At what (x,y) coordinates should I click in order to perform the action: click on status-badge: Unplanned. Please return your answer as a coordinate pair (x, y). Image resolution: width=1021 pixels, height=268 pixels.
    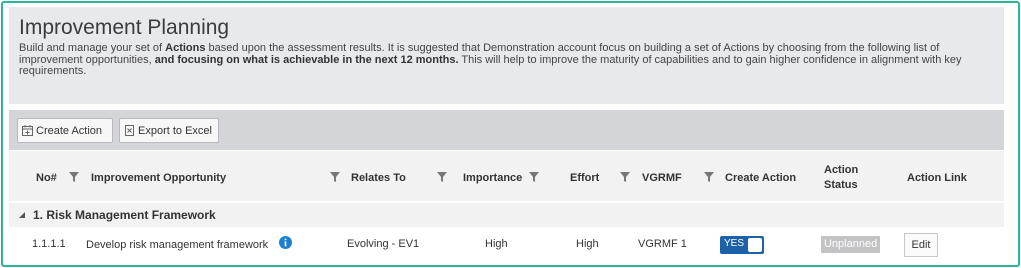
    Looking at the image, I should click on (851, 244).